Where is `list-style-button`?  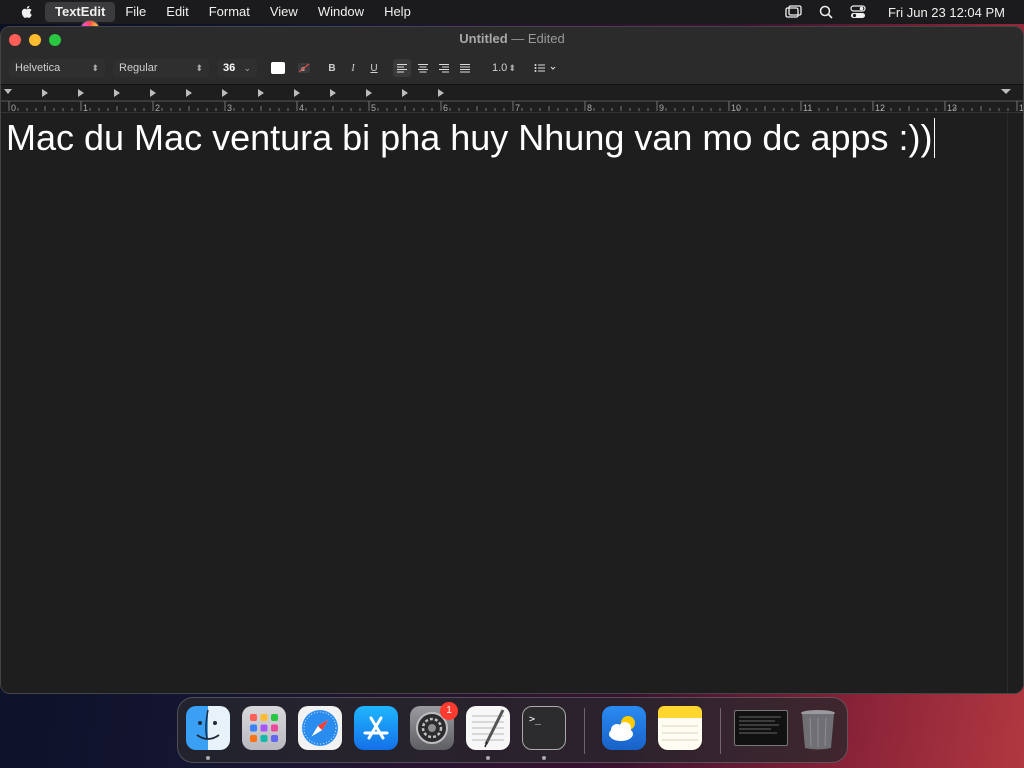 list-style-button is located at coordinates (546, 68).